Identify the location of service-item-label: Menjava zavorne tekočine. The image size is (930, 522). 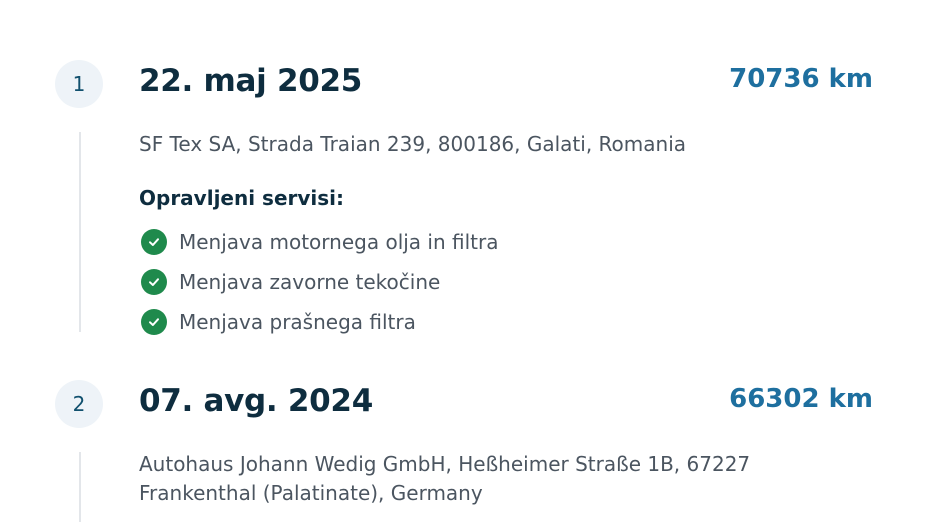
(310, 282).